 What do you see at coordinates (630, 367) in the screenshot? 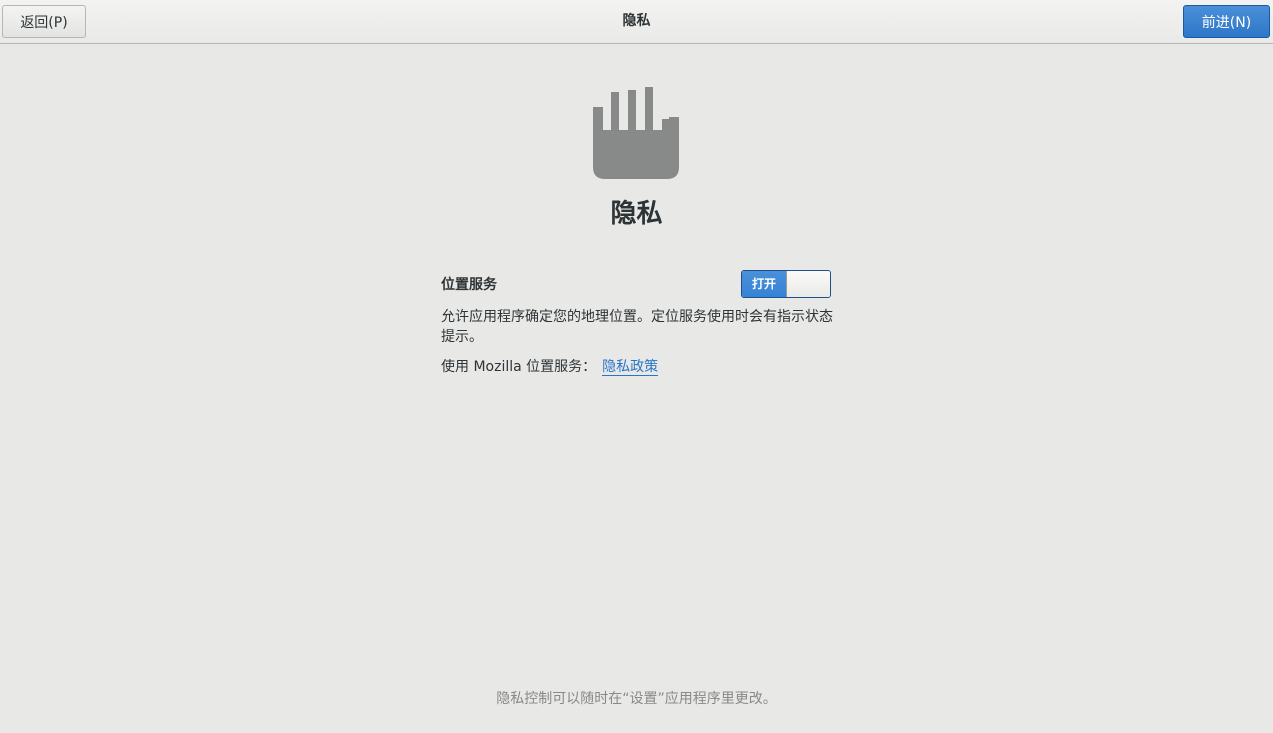
I see `privacy-policy-link: 隐私政策` at bounding box center [630, 367].